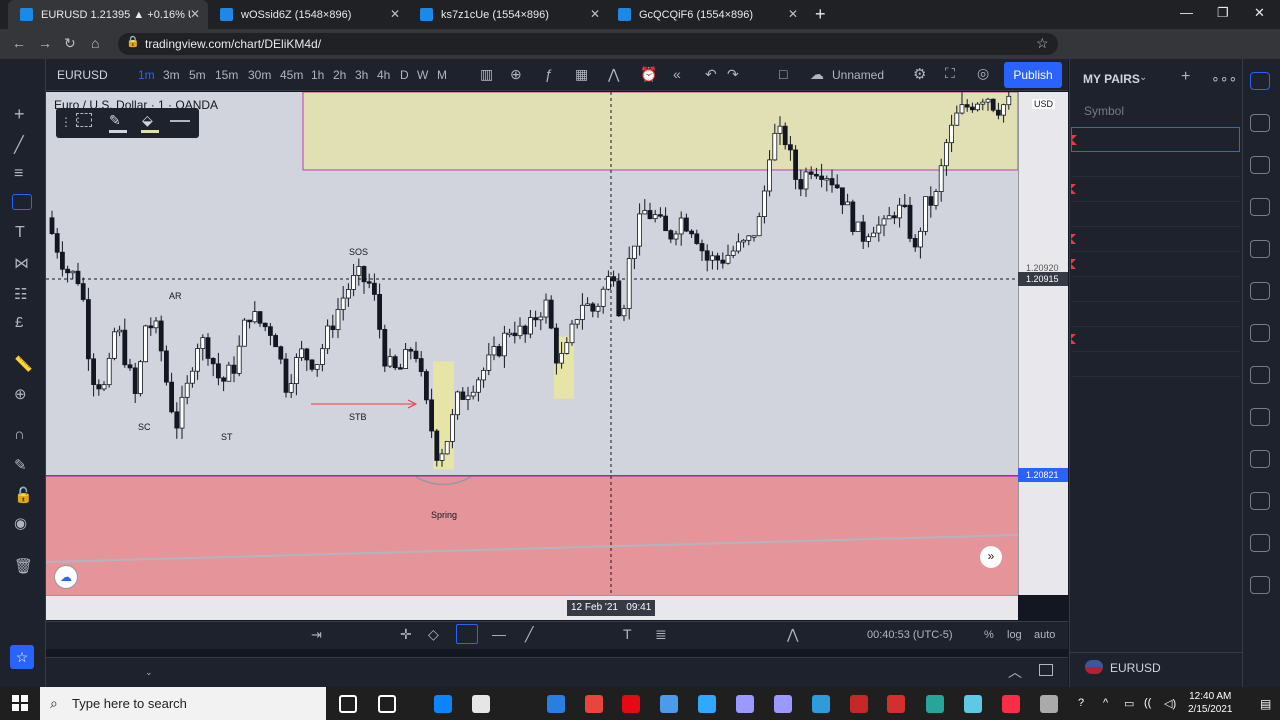 The image size is (1280, 720). What do you see at coordinates (1155, 339) in the screenshot?
I see `watchlist-row-usdchf` at bounding box center [1155, 339].